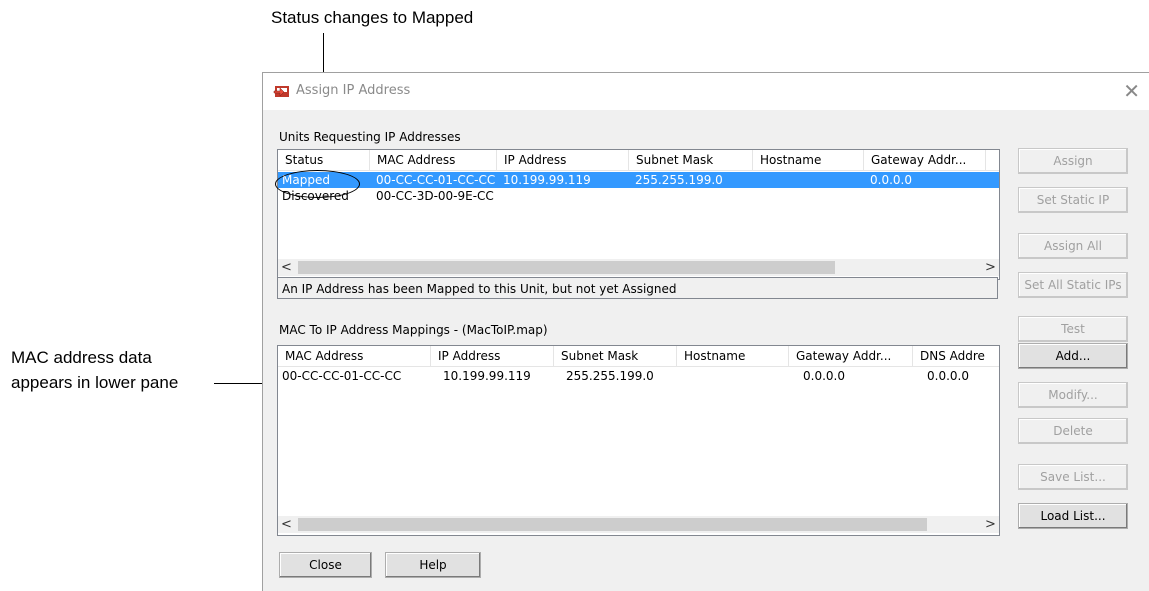 This screenshot has width=1149, height=591. Describe the element at coordinates (992, 160) in the screenshot. I see `units-col-extra` at that location.